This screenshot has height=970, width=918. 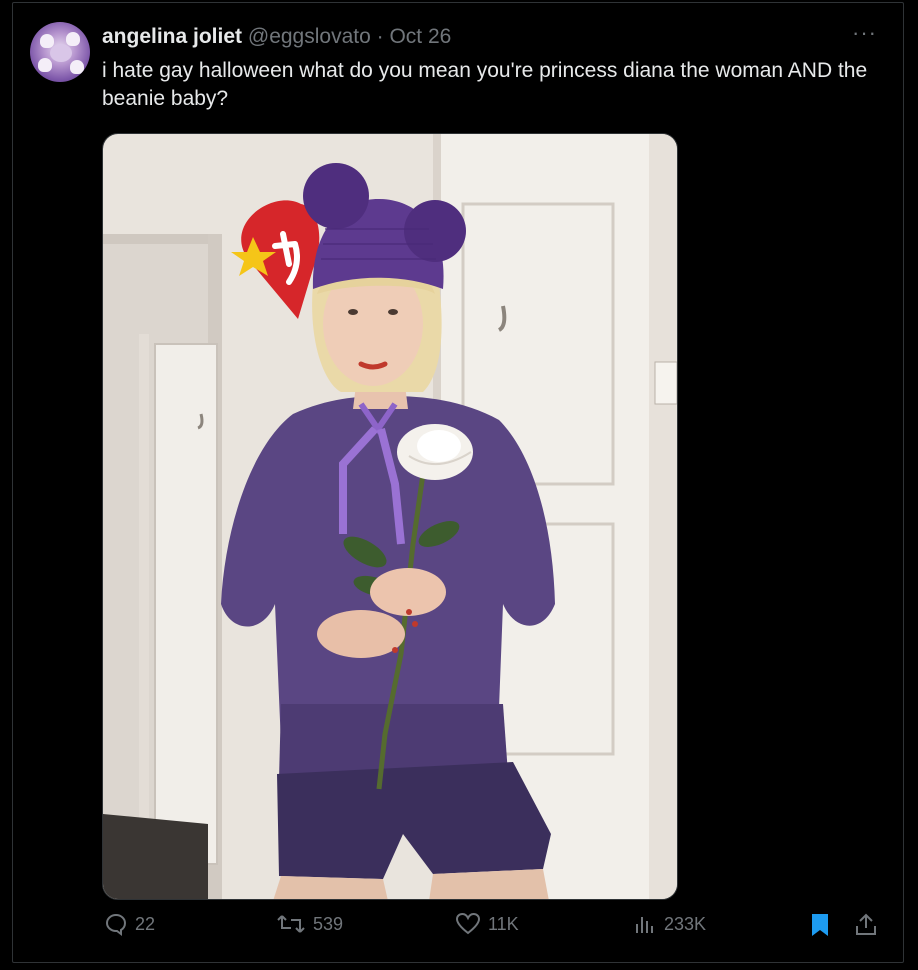 What do you see at coordinates (129, 924) in the screenshot?
I see `reply-button: 22` at bounding box center [129, 924].